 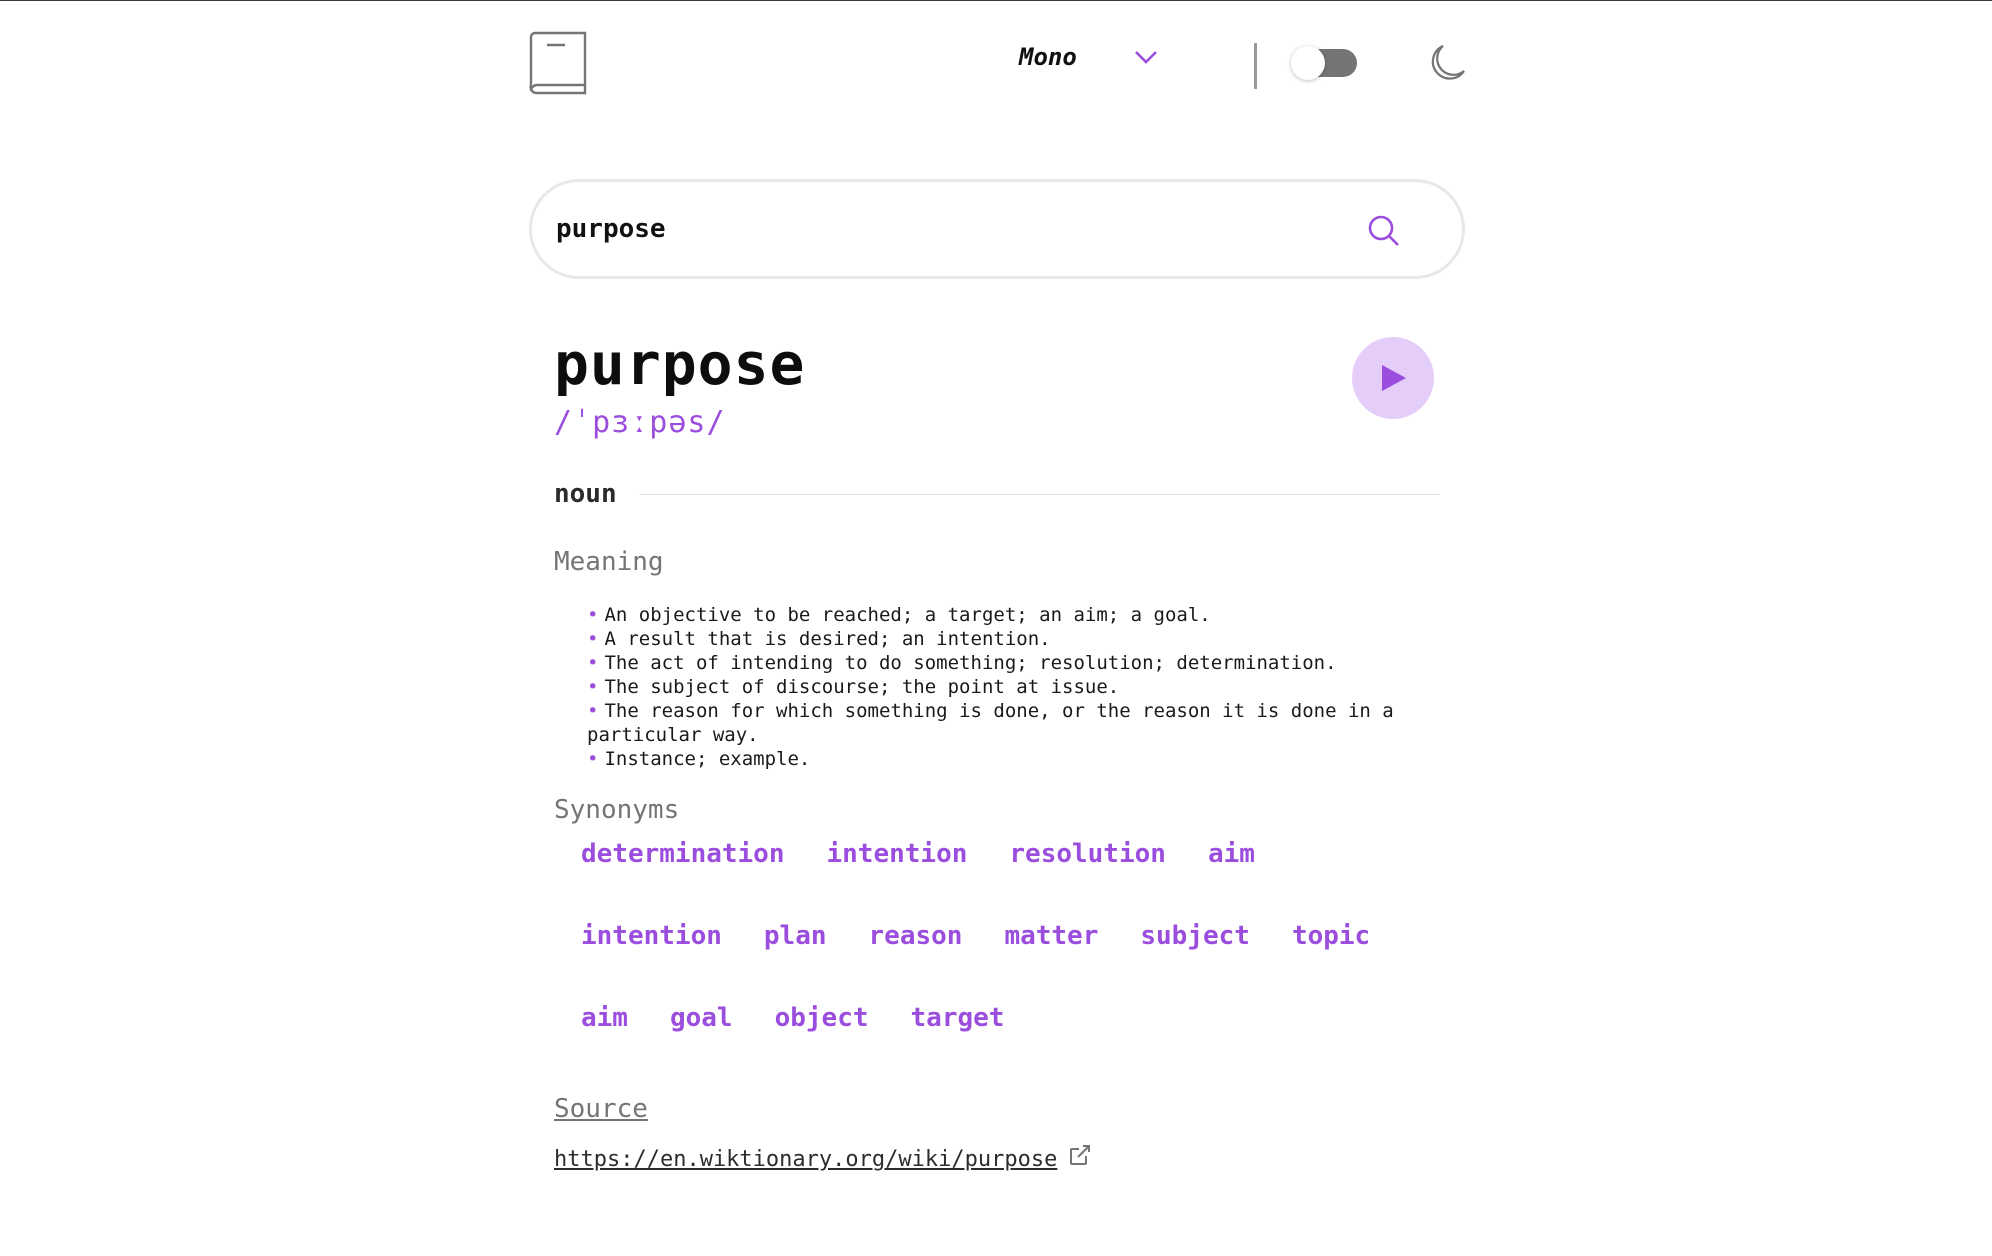 What do you see at coordinates (1087, 854) in the screenshot?
I see `synonym-link: resolution` at bounding box center [1087, 854].